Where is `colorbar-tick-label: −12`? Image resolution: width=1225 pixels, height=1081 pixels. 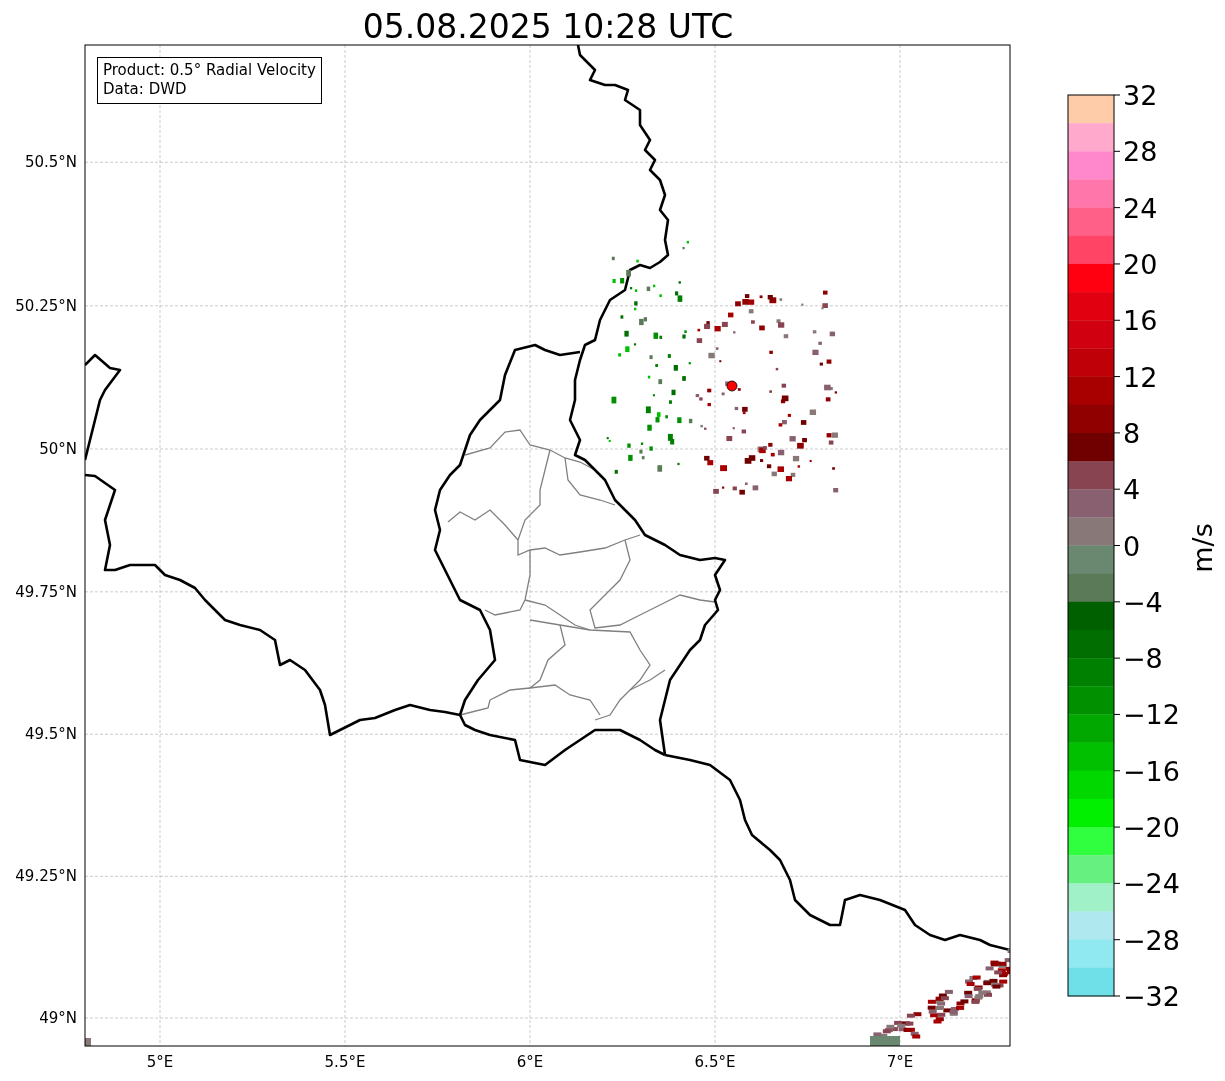 colorbar-tick-label: −12 is located at coordinates (1151, 715).